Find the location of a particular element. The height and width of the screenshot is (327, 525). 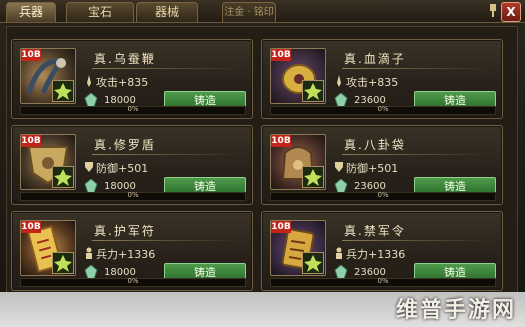

tab-equipment: 器械 is located at coordinates (167, 12).